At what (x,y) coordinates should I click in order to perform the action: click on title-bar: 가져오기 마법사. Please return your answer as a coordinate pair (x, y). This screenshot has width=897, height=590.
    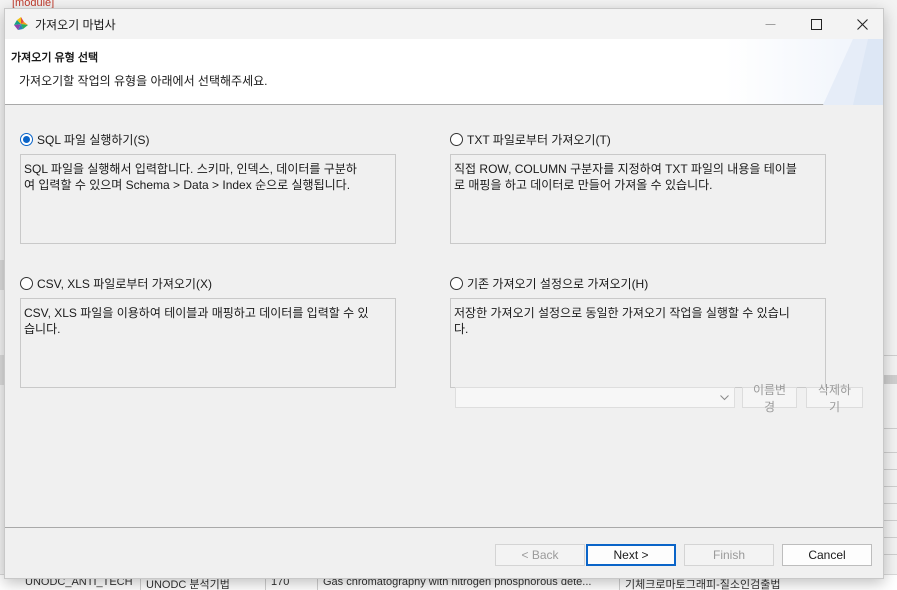
    Looking at the image, I should click on (444, 24).